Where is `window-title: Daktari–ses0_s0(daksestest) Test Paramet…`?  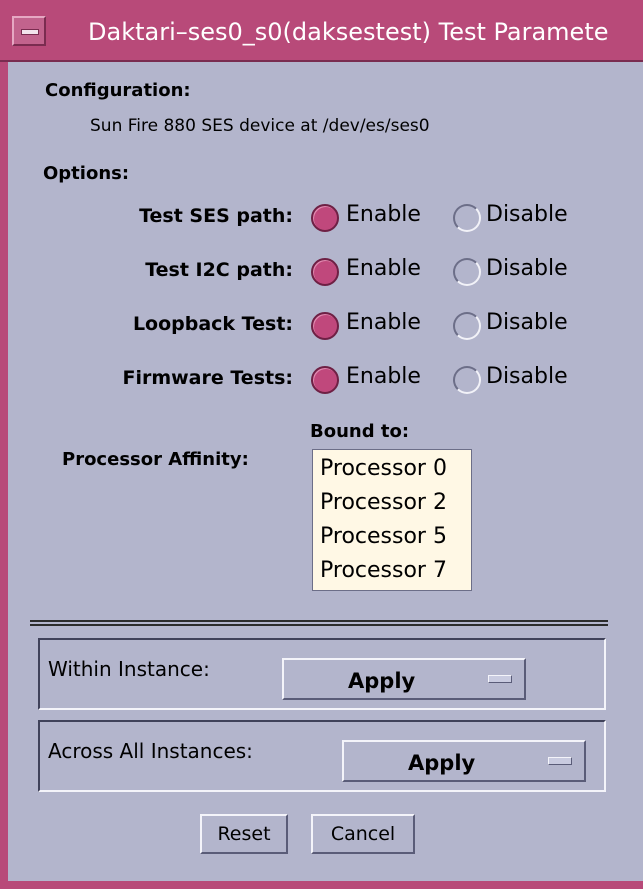
window-title: Daktari–ses0_s0(daksestest) Test Paramet… is located at coordinates (348, 32).